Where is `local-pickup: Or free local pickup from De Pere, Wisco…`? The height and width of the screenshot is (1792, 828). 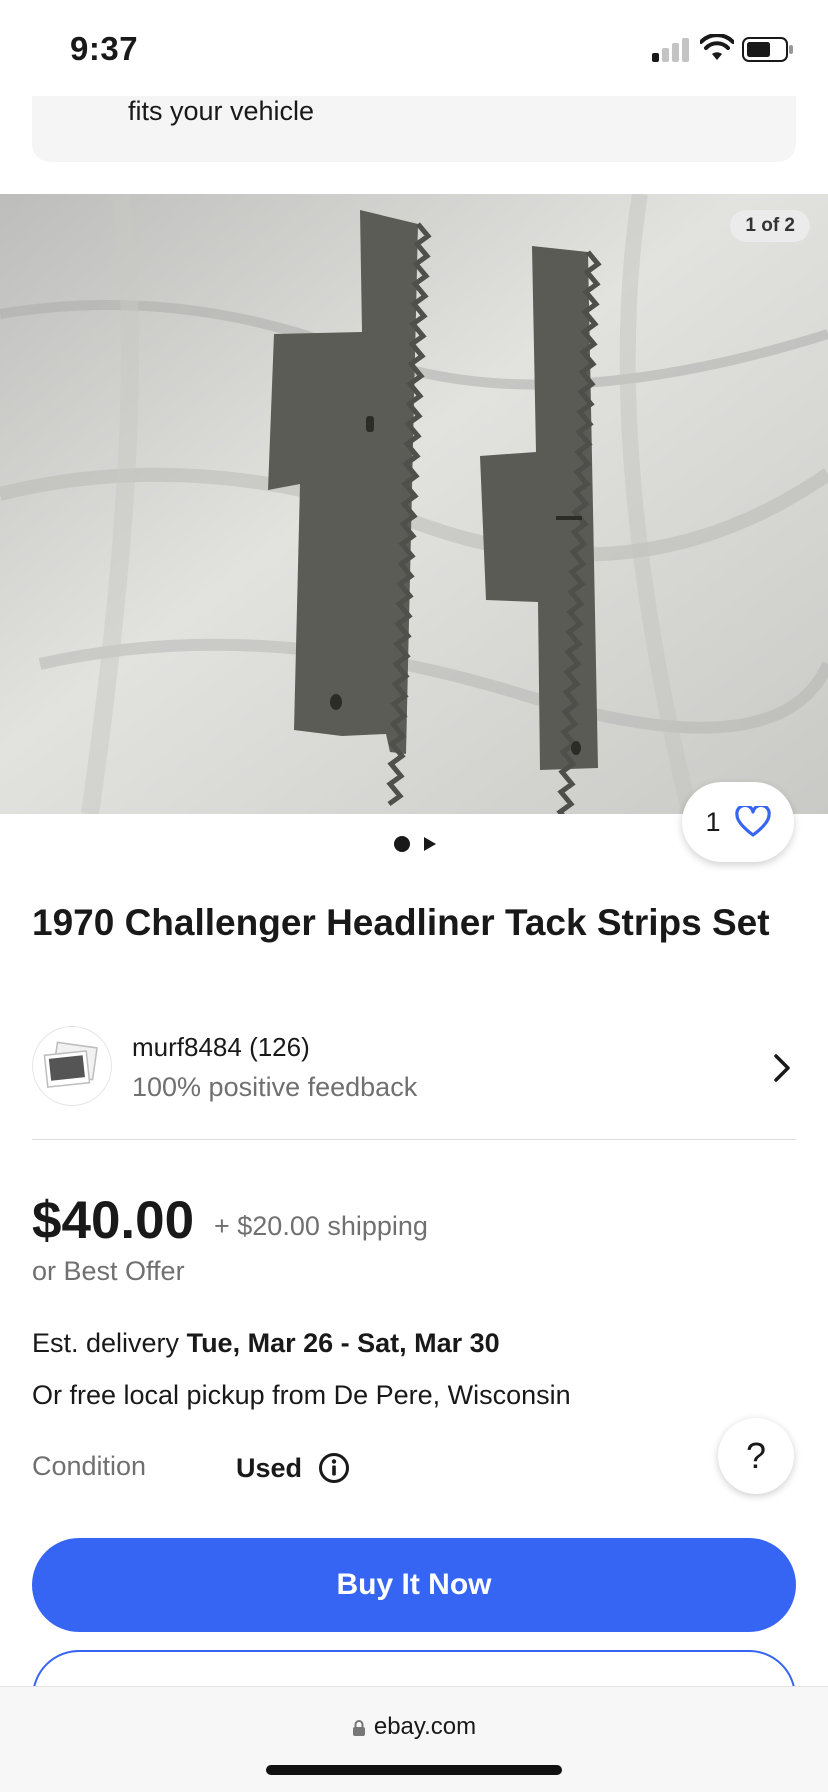 local-pickup: Or free local pickup from De Pere, Wisco… is located at coordinates (301, 1395).